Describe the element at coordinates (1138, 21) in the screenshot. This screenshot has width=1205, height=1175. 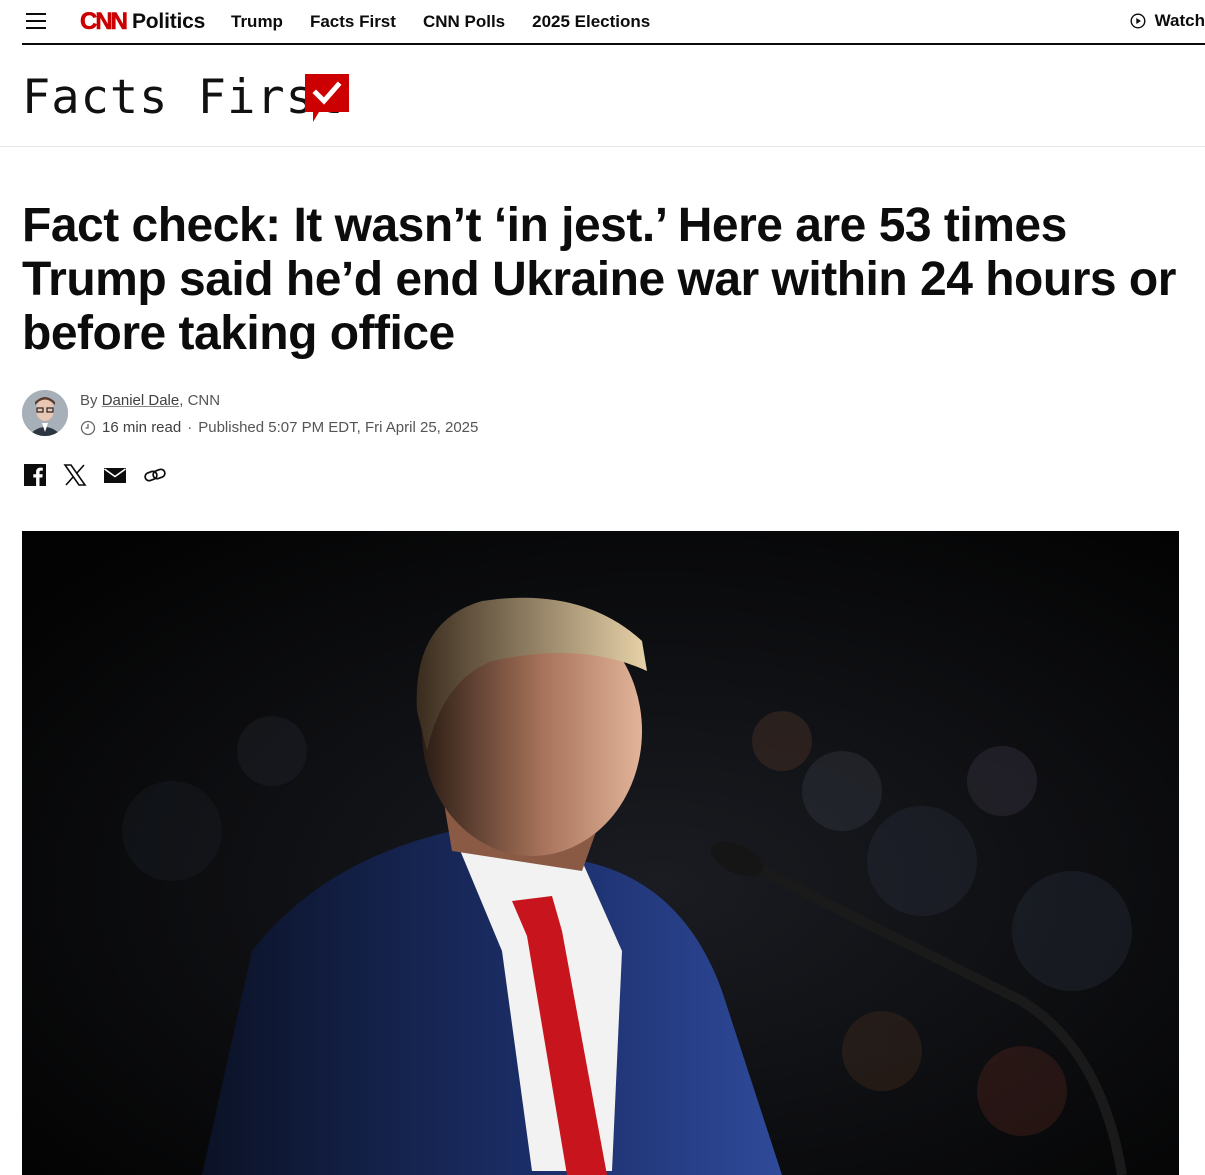
I see `play-circle-icon` at that location.